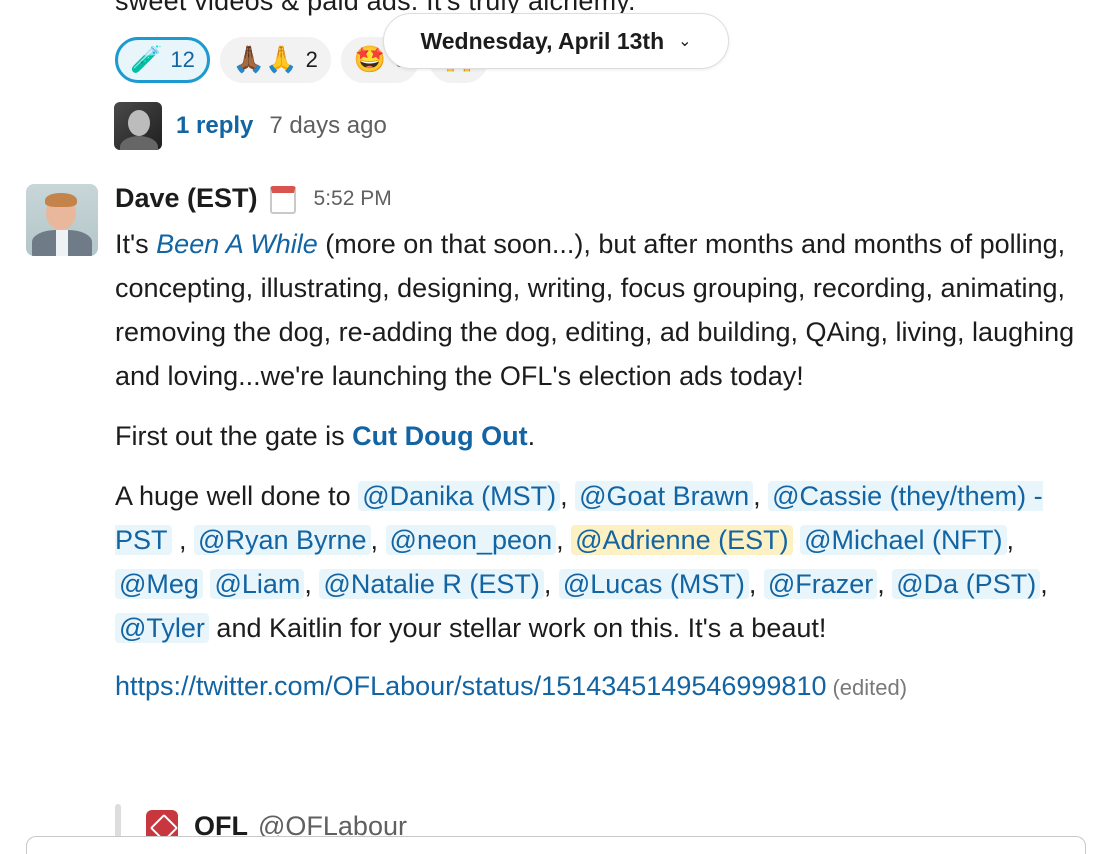 Image resolution: width=1112 pixels, height=854 pixels. Describe the element at coordinates (903, 540) in the screenshot. I see `user-mention: @Michael (NFT)` at that location.